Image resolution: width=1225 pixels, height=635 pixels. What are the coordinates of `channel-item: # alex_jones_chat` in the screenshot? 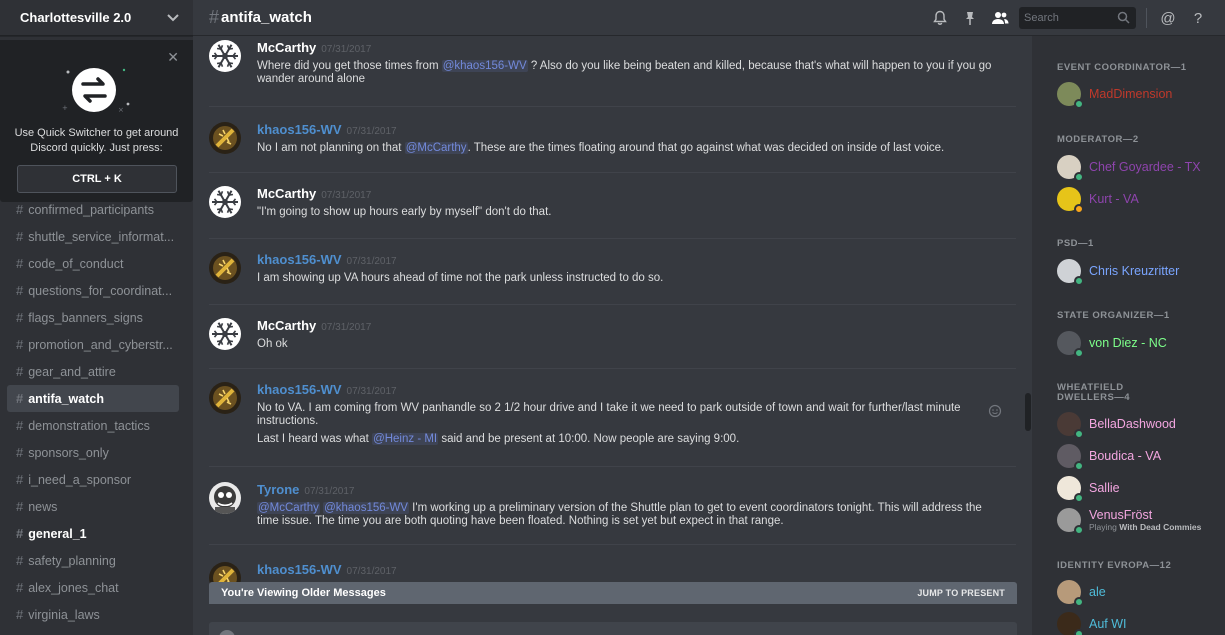 It's located at (93, 587).